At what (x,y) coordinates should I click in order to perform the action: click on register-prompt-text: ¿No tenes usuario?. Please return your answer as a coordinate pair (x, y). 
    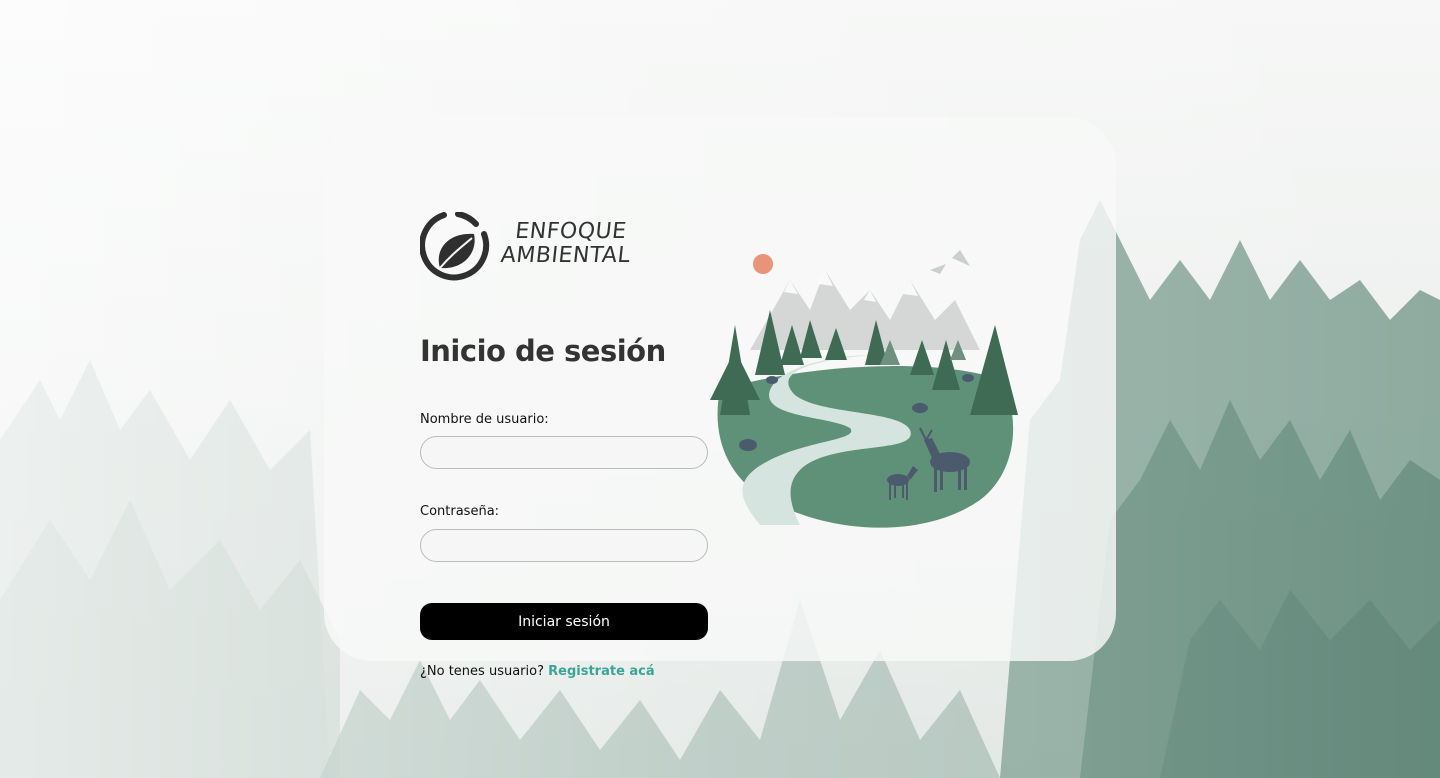
    Looking at the image, I should click on (482, 671).